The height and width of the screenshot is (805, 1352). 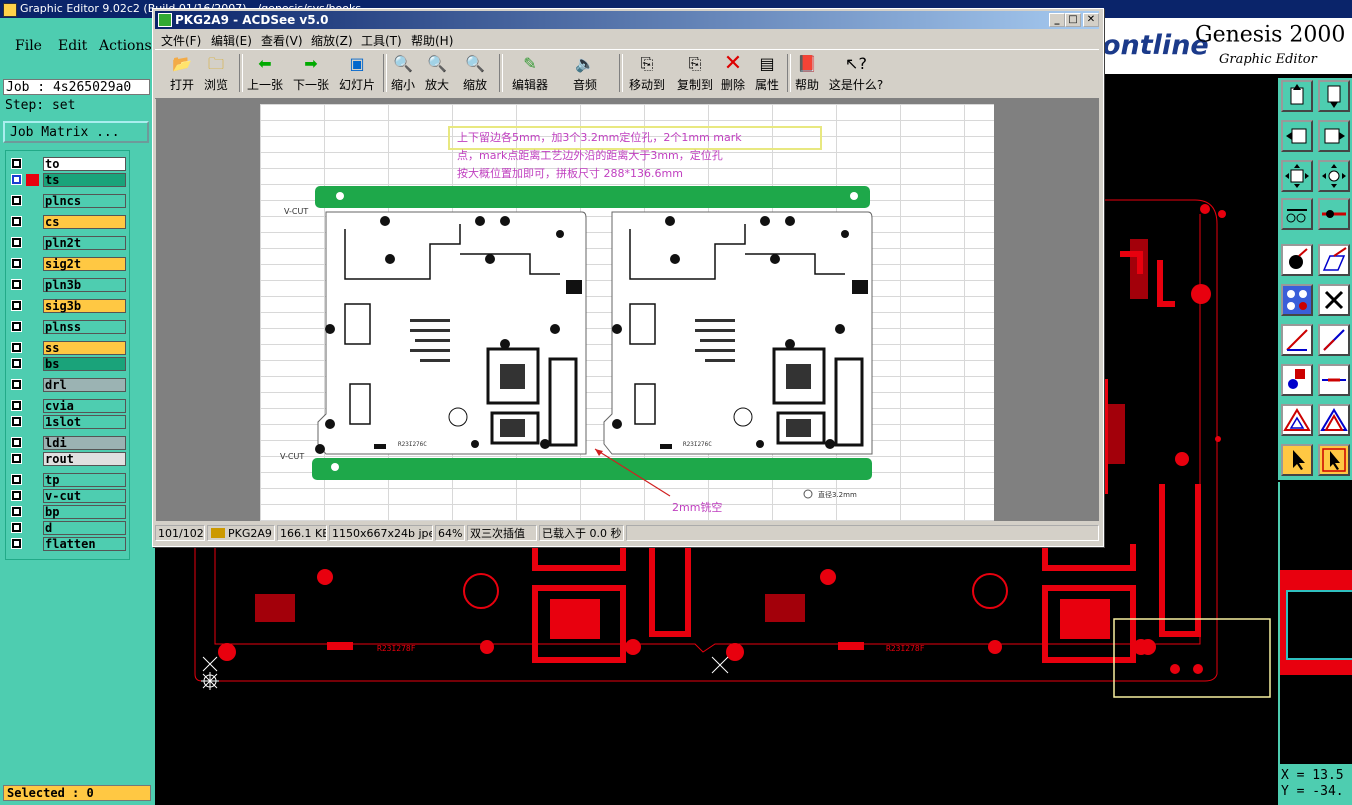 I want to click on layer-name: ts, so click(x=84, y=180).